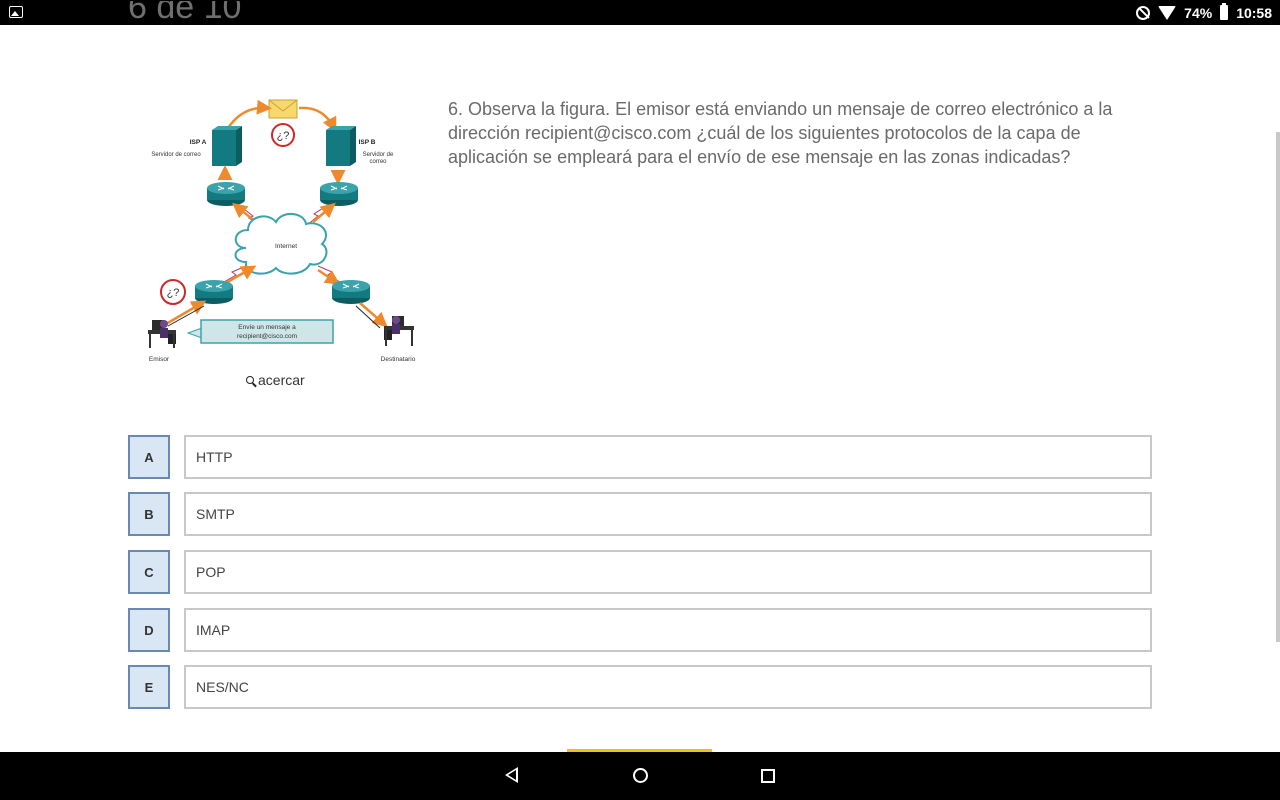  I want to click on option-letter: C, so click(149, 572).